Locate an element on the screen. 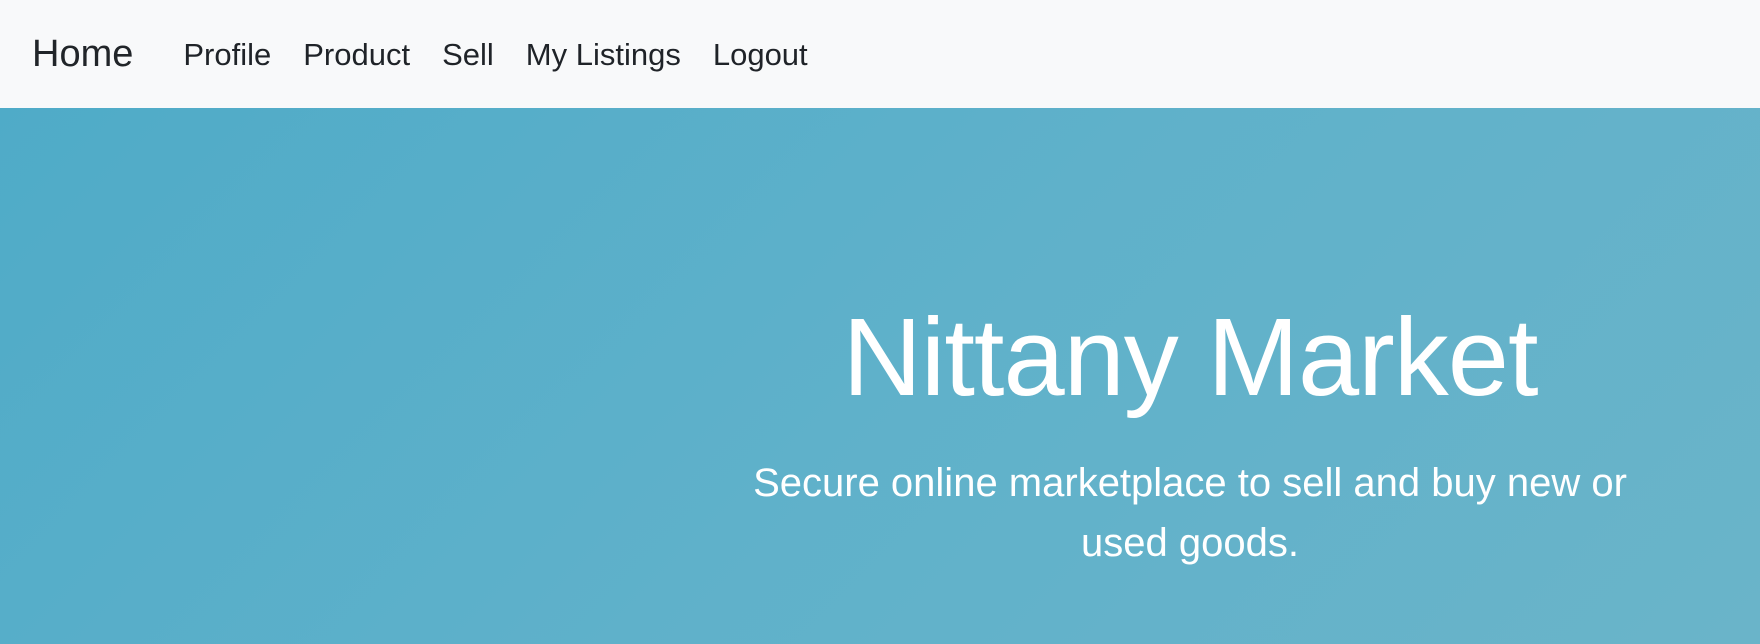  hero-title: Nittany Market is located at coordinates (1190, 357).